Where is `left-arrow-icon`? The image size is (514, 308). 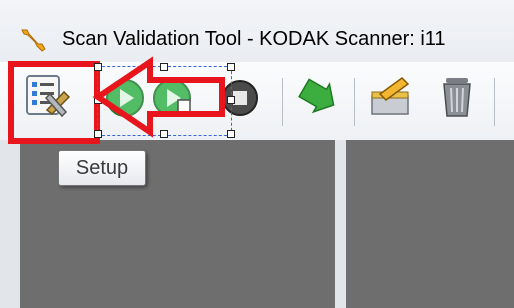
left-arrow-icon is located at coordinates (158, 97).